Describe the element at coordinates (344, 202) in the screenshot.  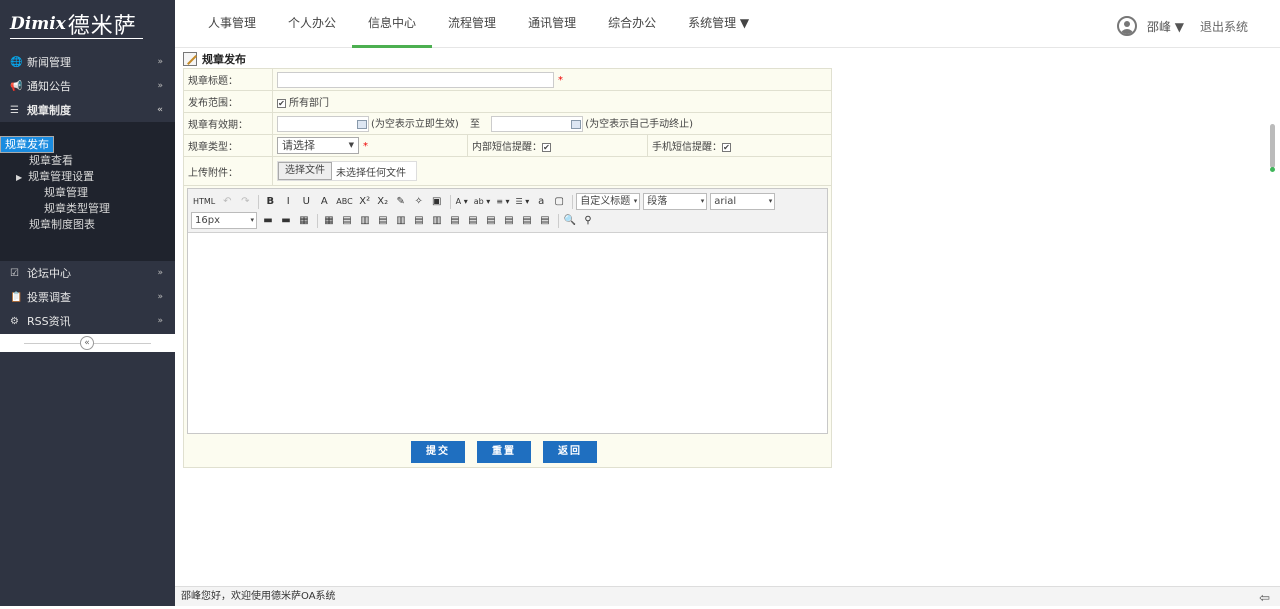
I see `toolbar-tool-icon: ABC` at that location.